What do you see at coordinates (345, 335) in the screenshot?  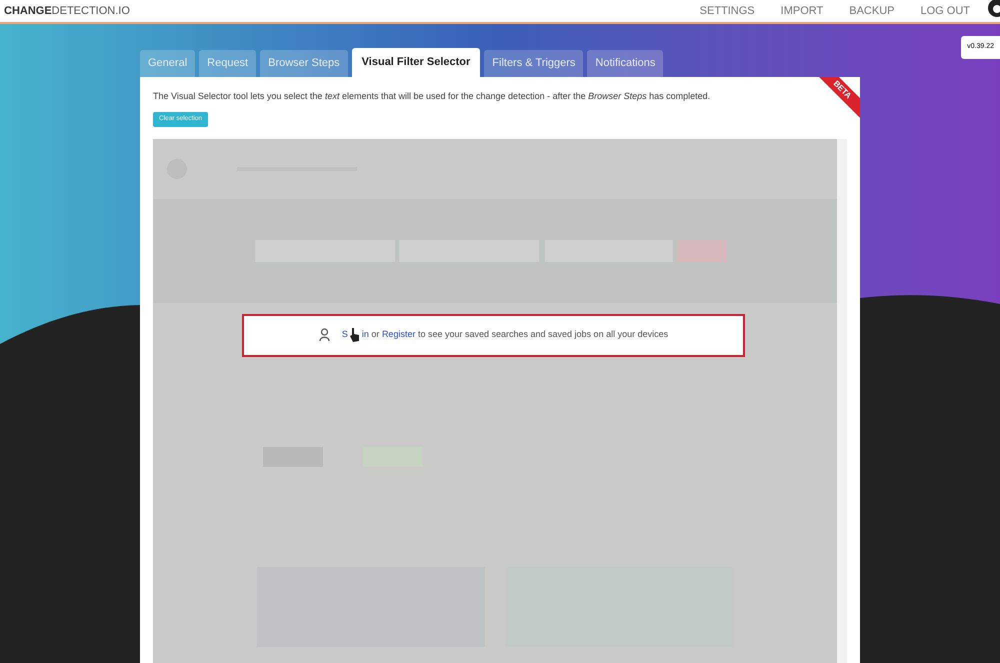 I see `link: S` at bounding box center [345, 335].